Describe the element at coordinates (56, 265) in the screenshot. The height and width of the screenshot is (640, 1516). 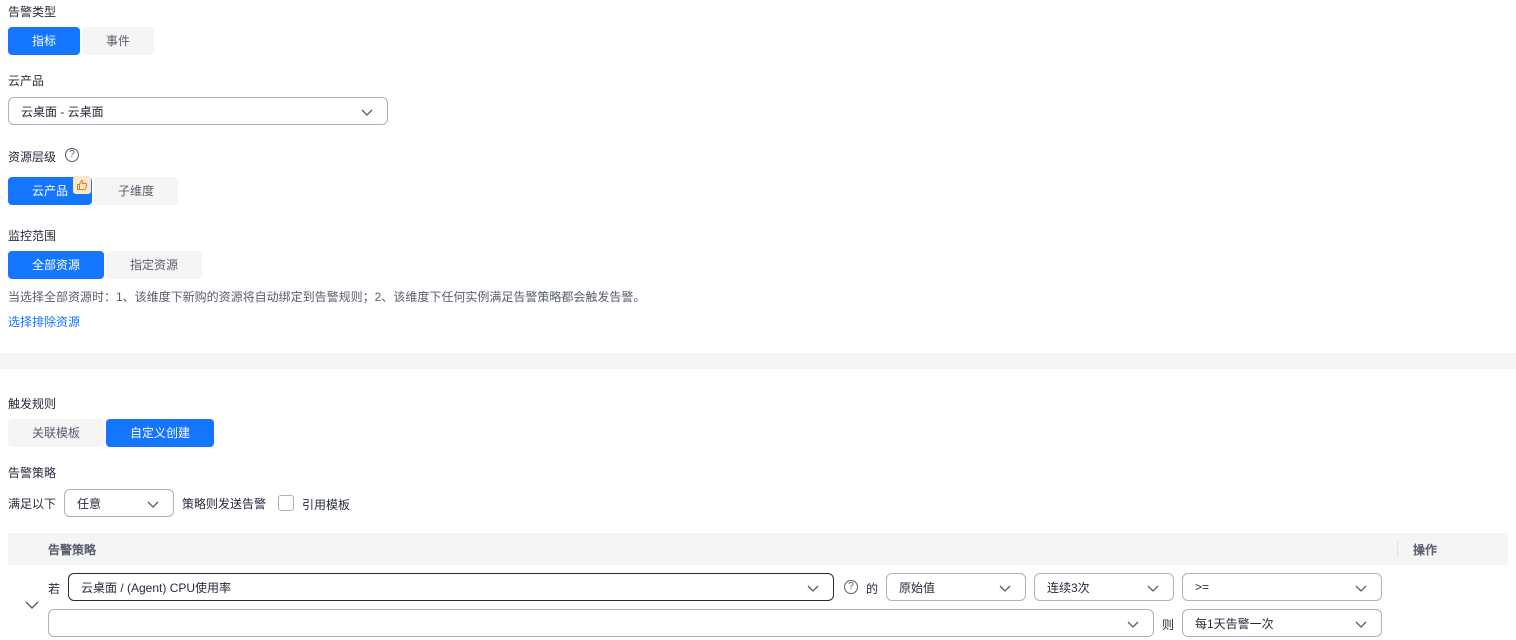
I see `monitor-scope-option-all: 全部资源` at that location.